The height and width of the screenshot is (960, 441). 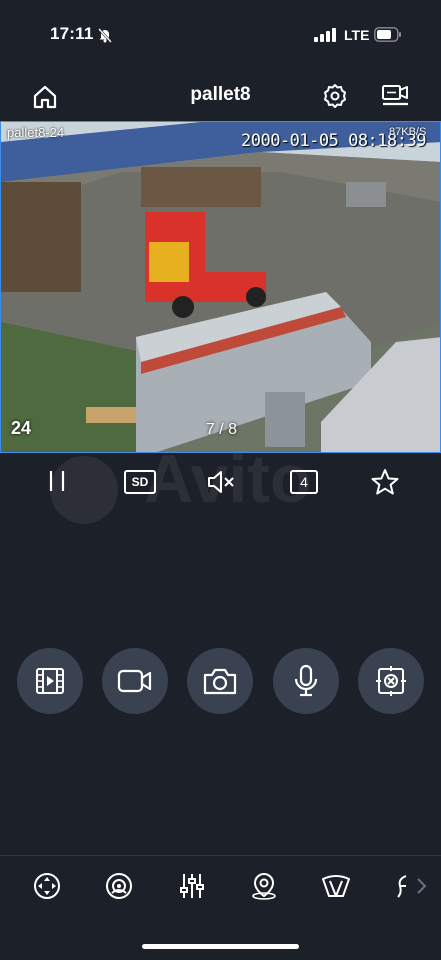 I want to click on eye-view-icon, so click(x=119, y=886).